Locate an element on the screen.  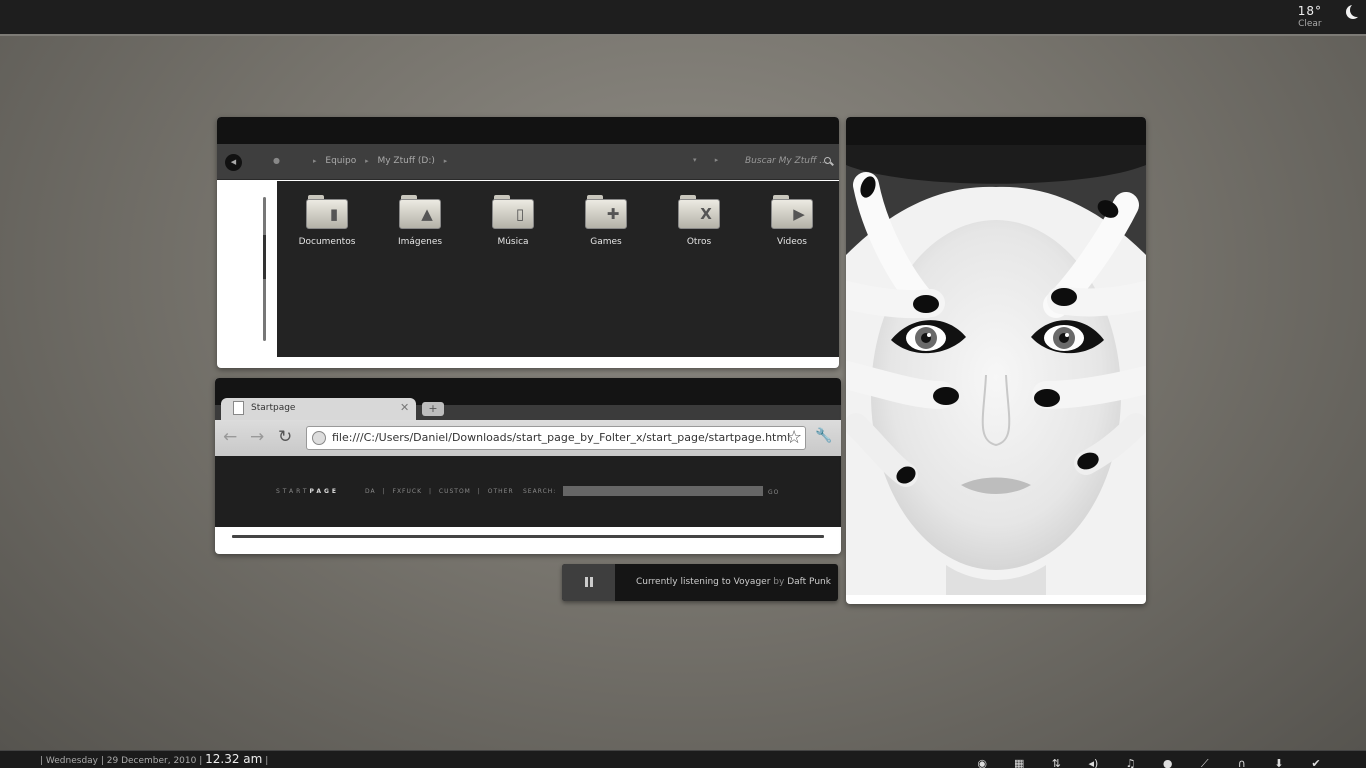
weather-widget: 18° Clear is located at coordinates (1310, 16).